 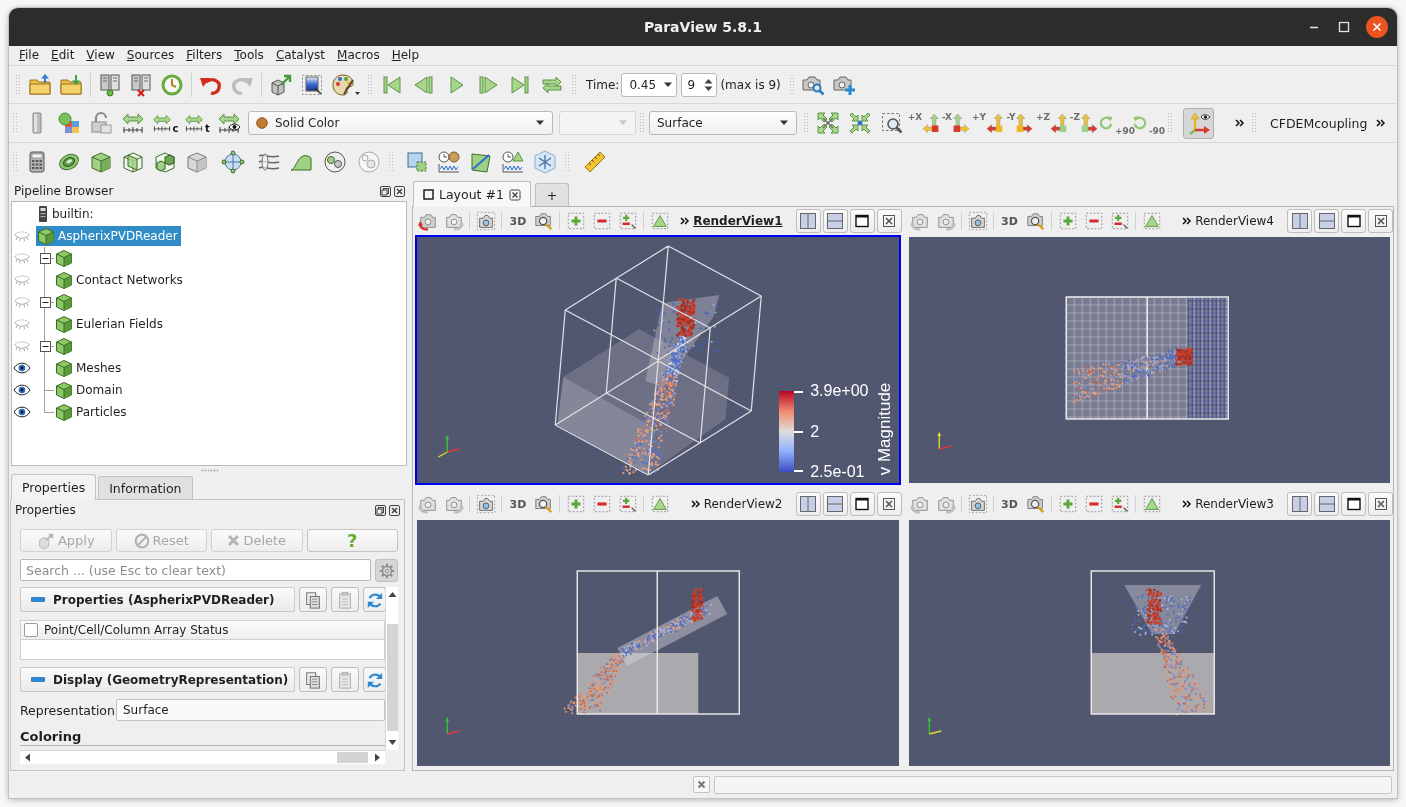 What do you see at coordinates (860, 123) in the screenshot?
I see `arrows-in-icon` at bounding box center [860, 123].